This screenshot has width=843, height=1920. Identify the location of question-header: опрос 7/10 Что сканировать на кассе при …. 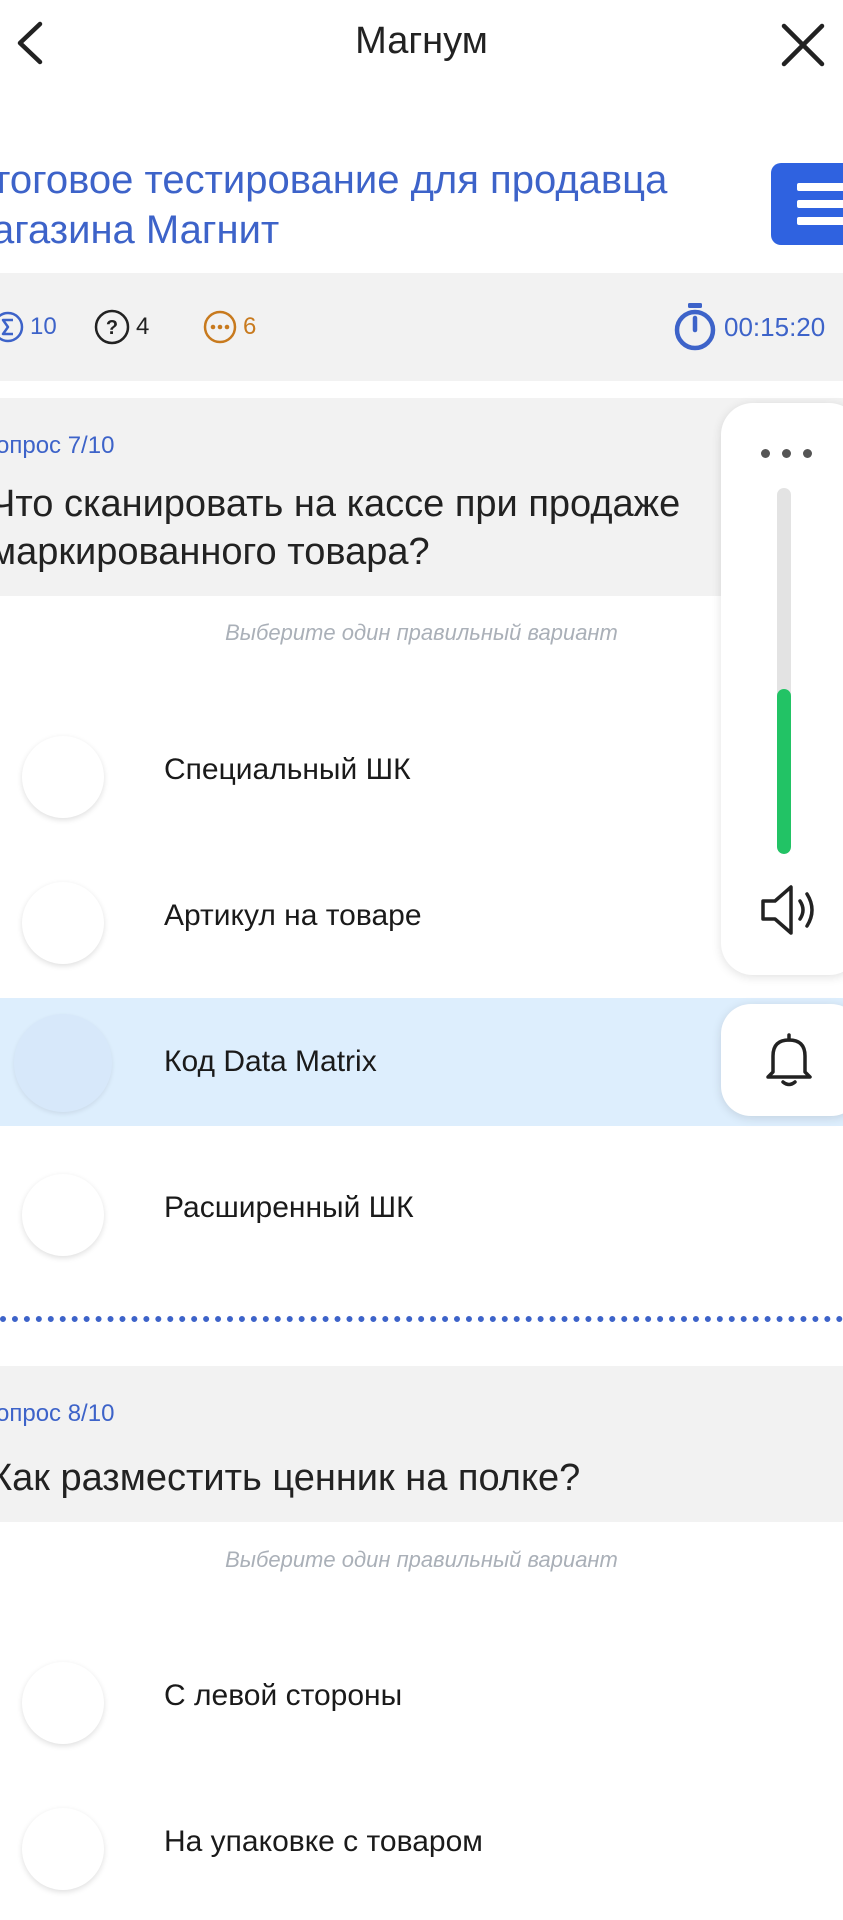
(421, 497).